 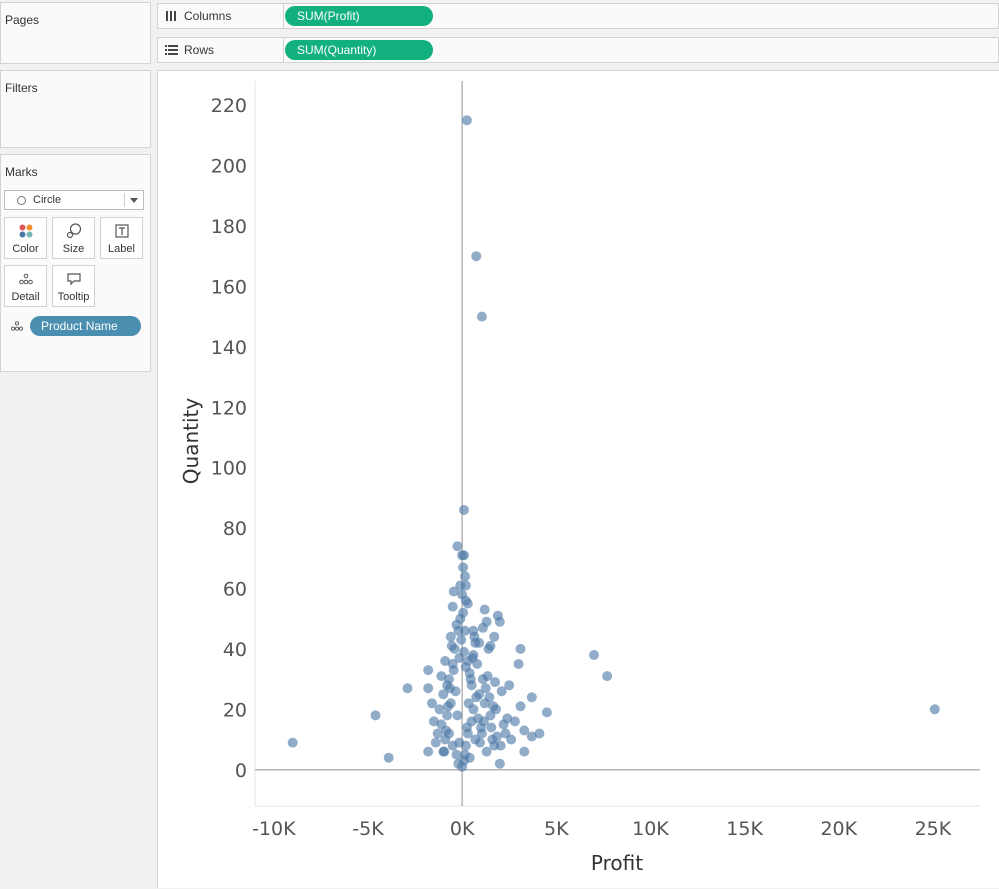 What do you see at coordinates (556, 829) in the screenshot?
I see `x-tick-label: 5K` at bounding box center [556, 829].